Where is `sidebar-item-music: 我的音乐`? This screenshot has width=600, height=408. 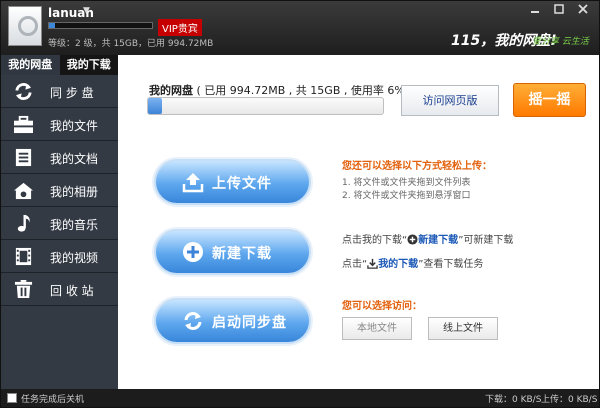
sidebar-item-music: 我的音乐 is located at coordinates (59, 223).